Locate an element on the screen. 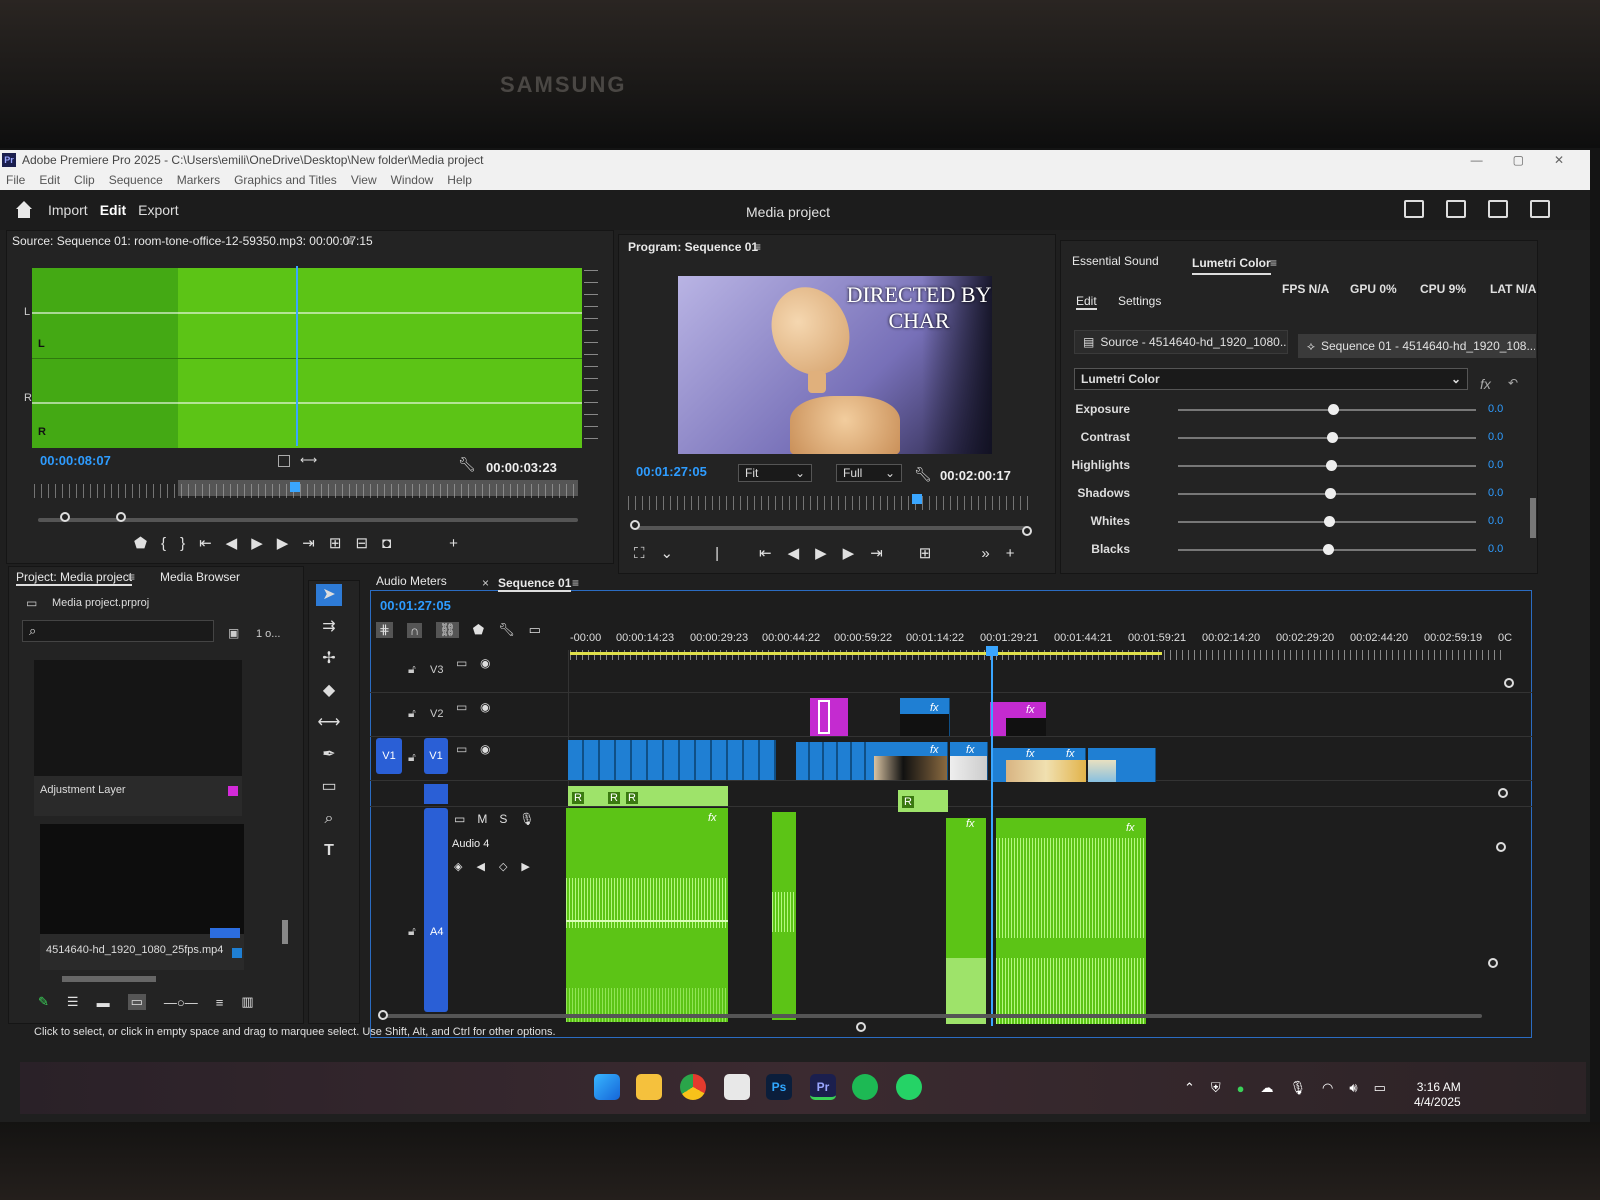 The width and height of the screenshot is (1600, 1200). v2-sync-icon: ▭ is located at coordinates (461, 707).